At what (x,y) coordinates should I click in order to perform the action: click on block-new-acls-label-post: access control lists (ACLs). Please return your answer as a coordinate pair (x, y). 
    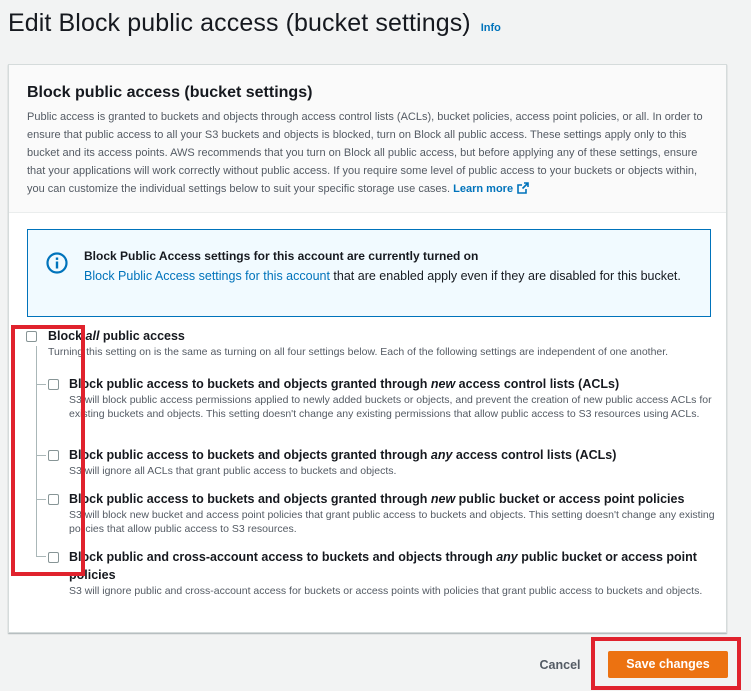
    Looking at the image, I should click on (537, 384).